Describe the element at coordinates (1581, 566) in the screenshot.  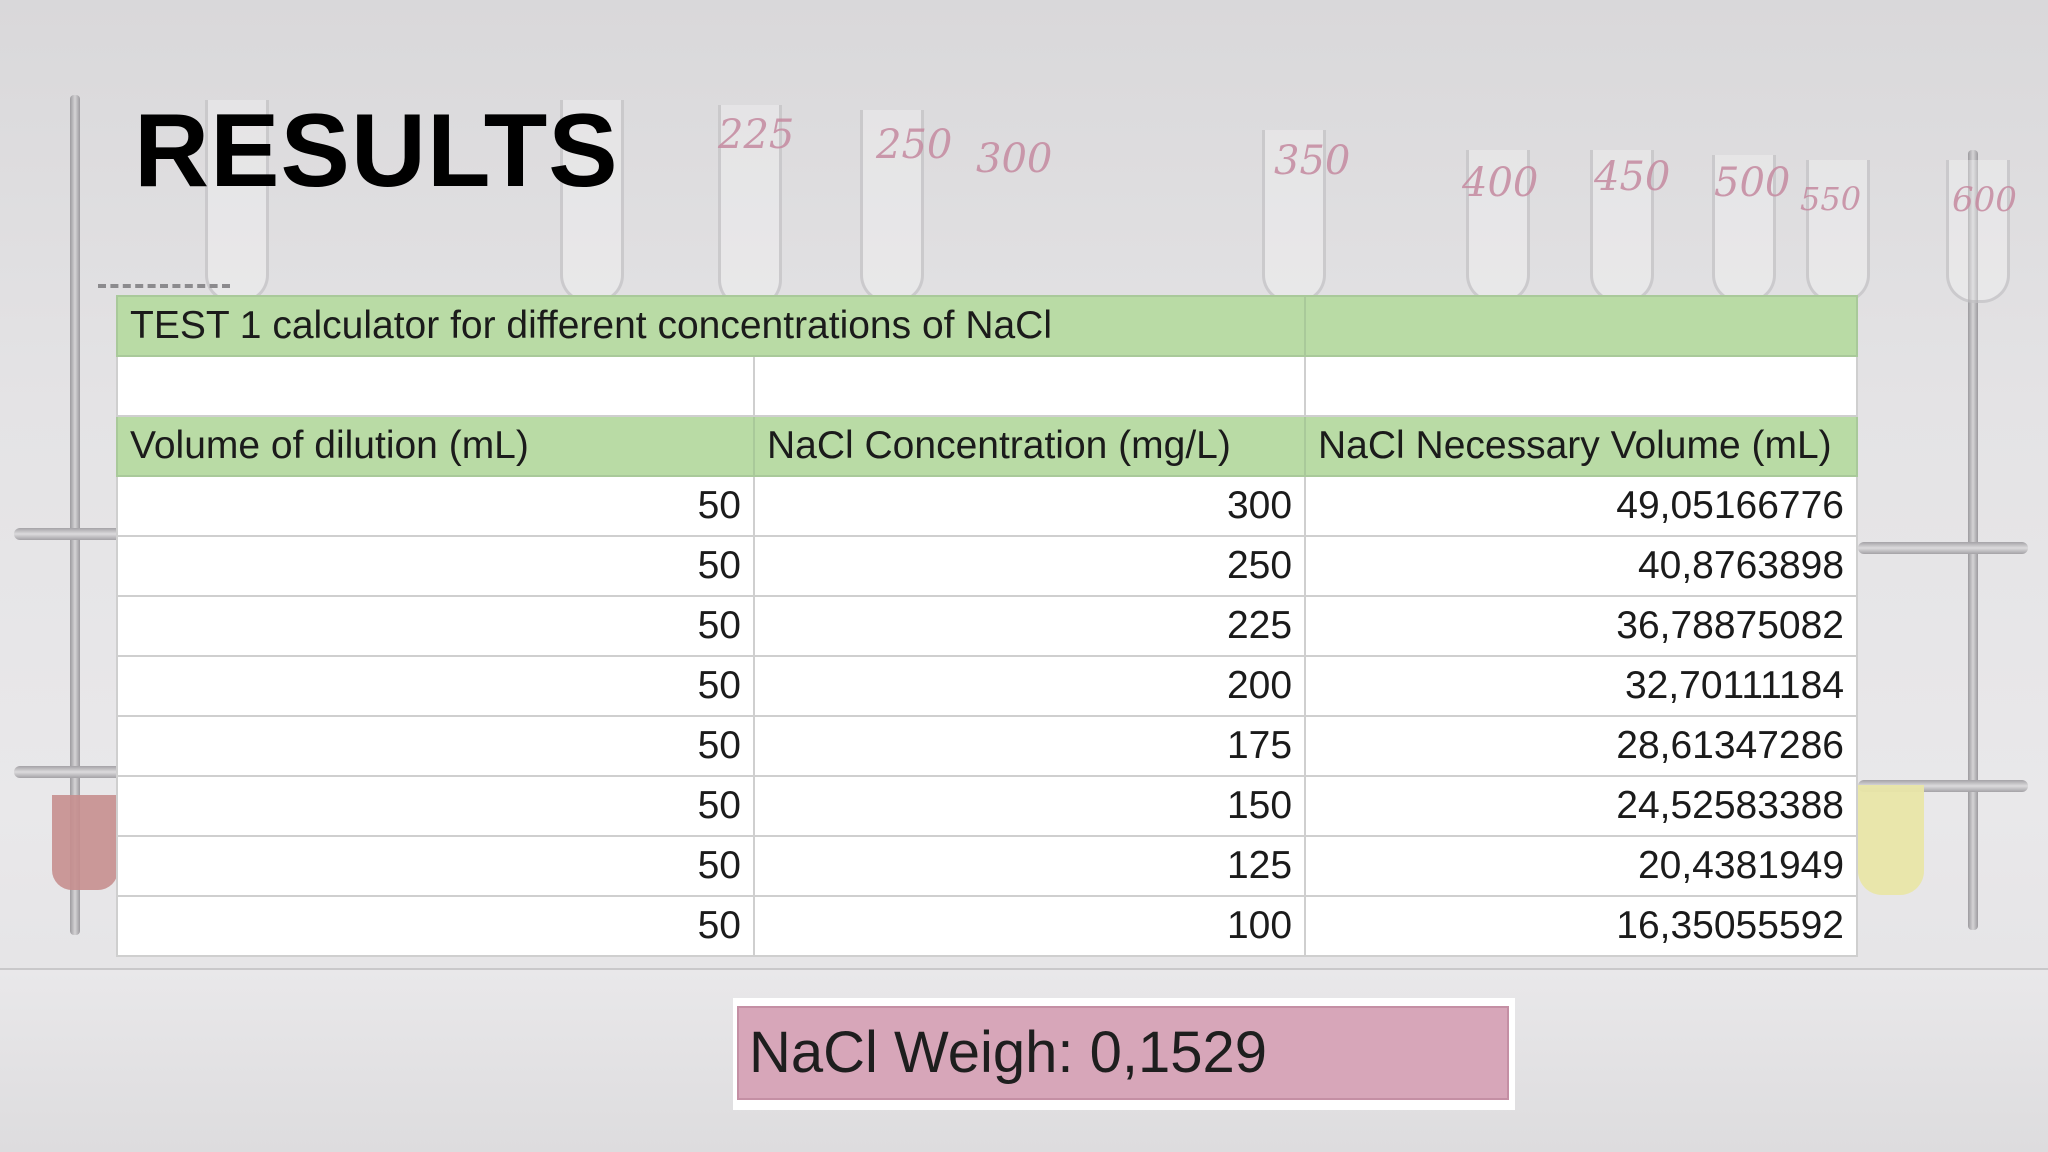
I see `cell-necessary-volume: 40,8763898` at that location.